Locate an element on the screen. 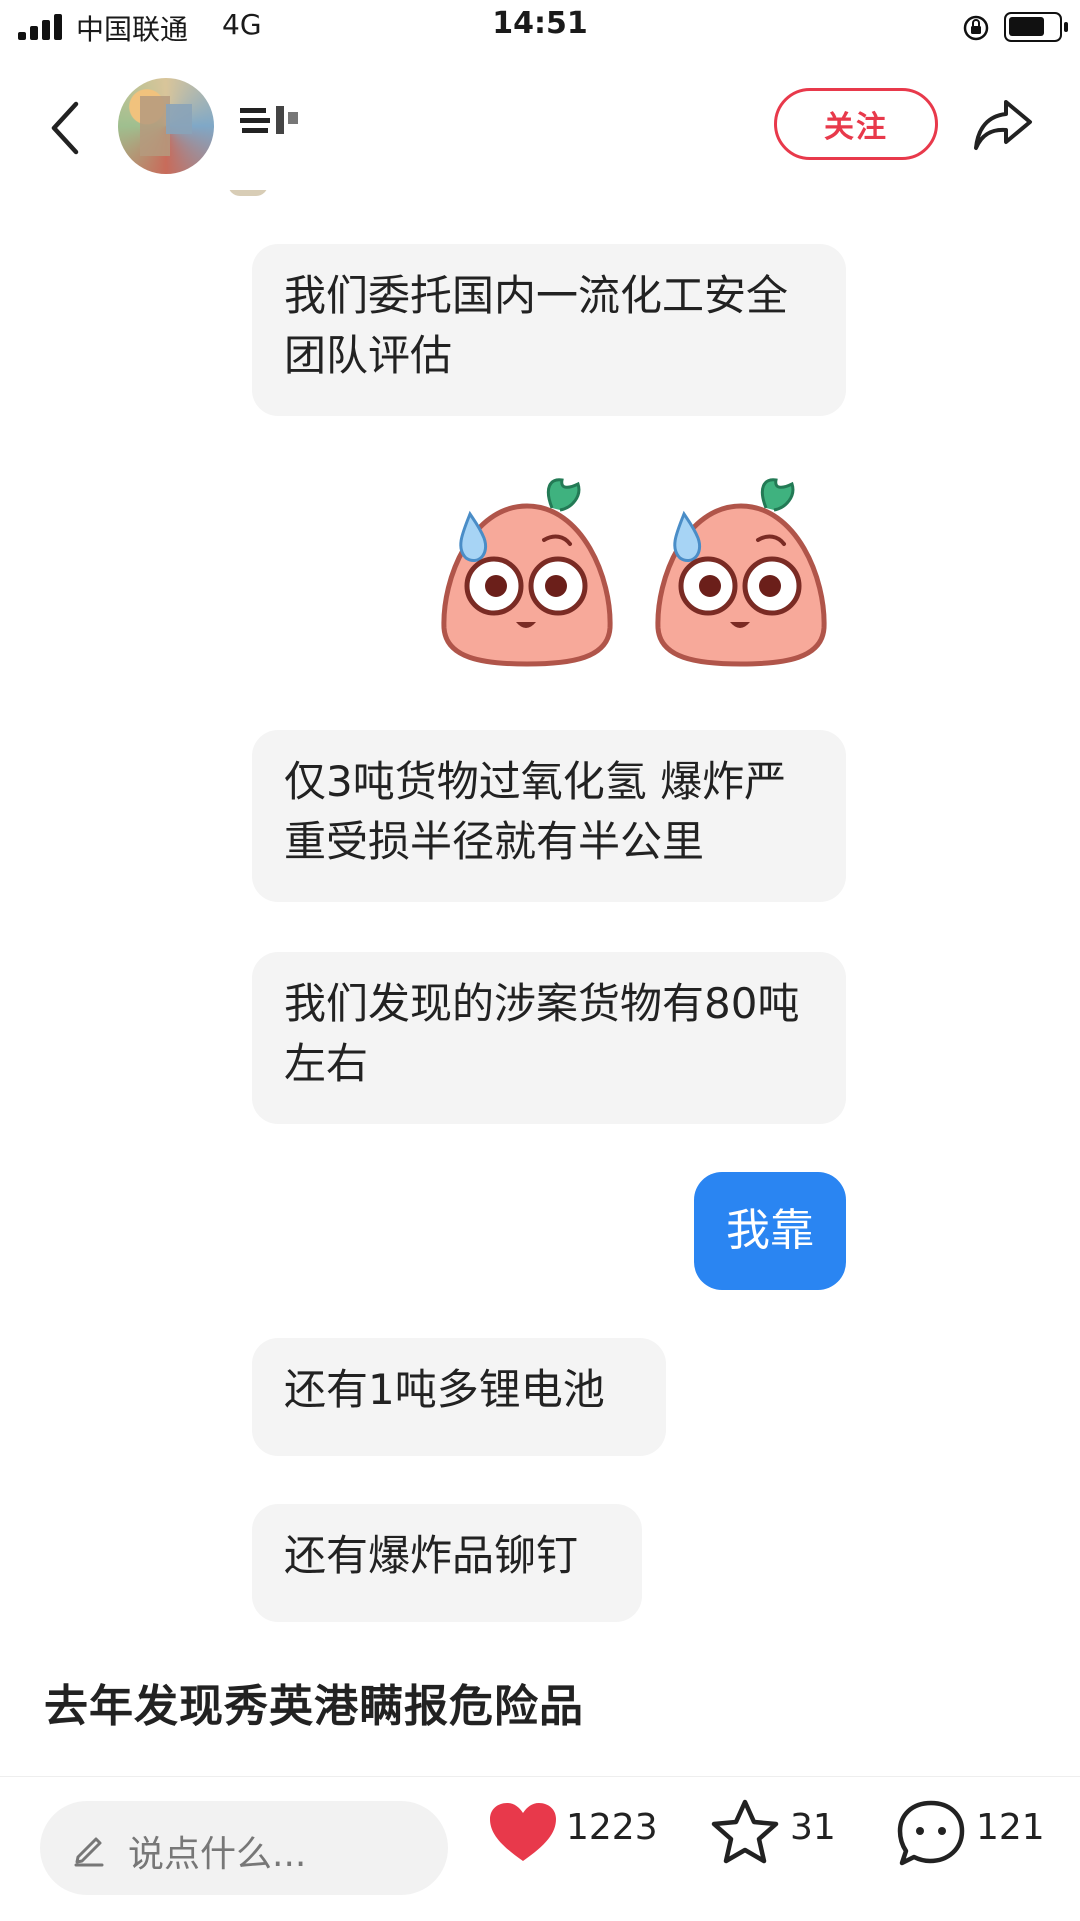 This screenshot has height=1921, width=1080. comment-icon is located at coordinates (931, 1833).